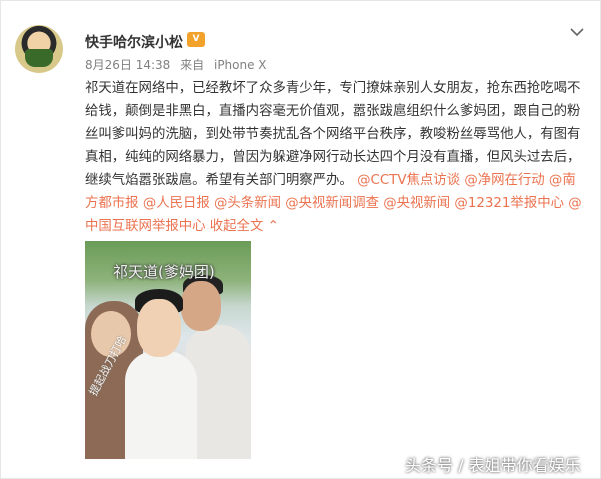  I want to click on post-image: 祁天道(爹妈团) 提起战刀打哈, so click(168, 350).